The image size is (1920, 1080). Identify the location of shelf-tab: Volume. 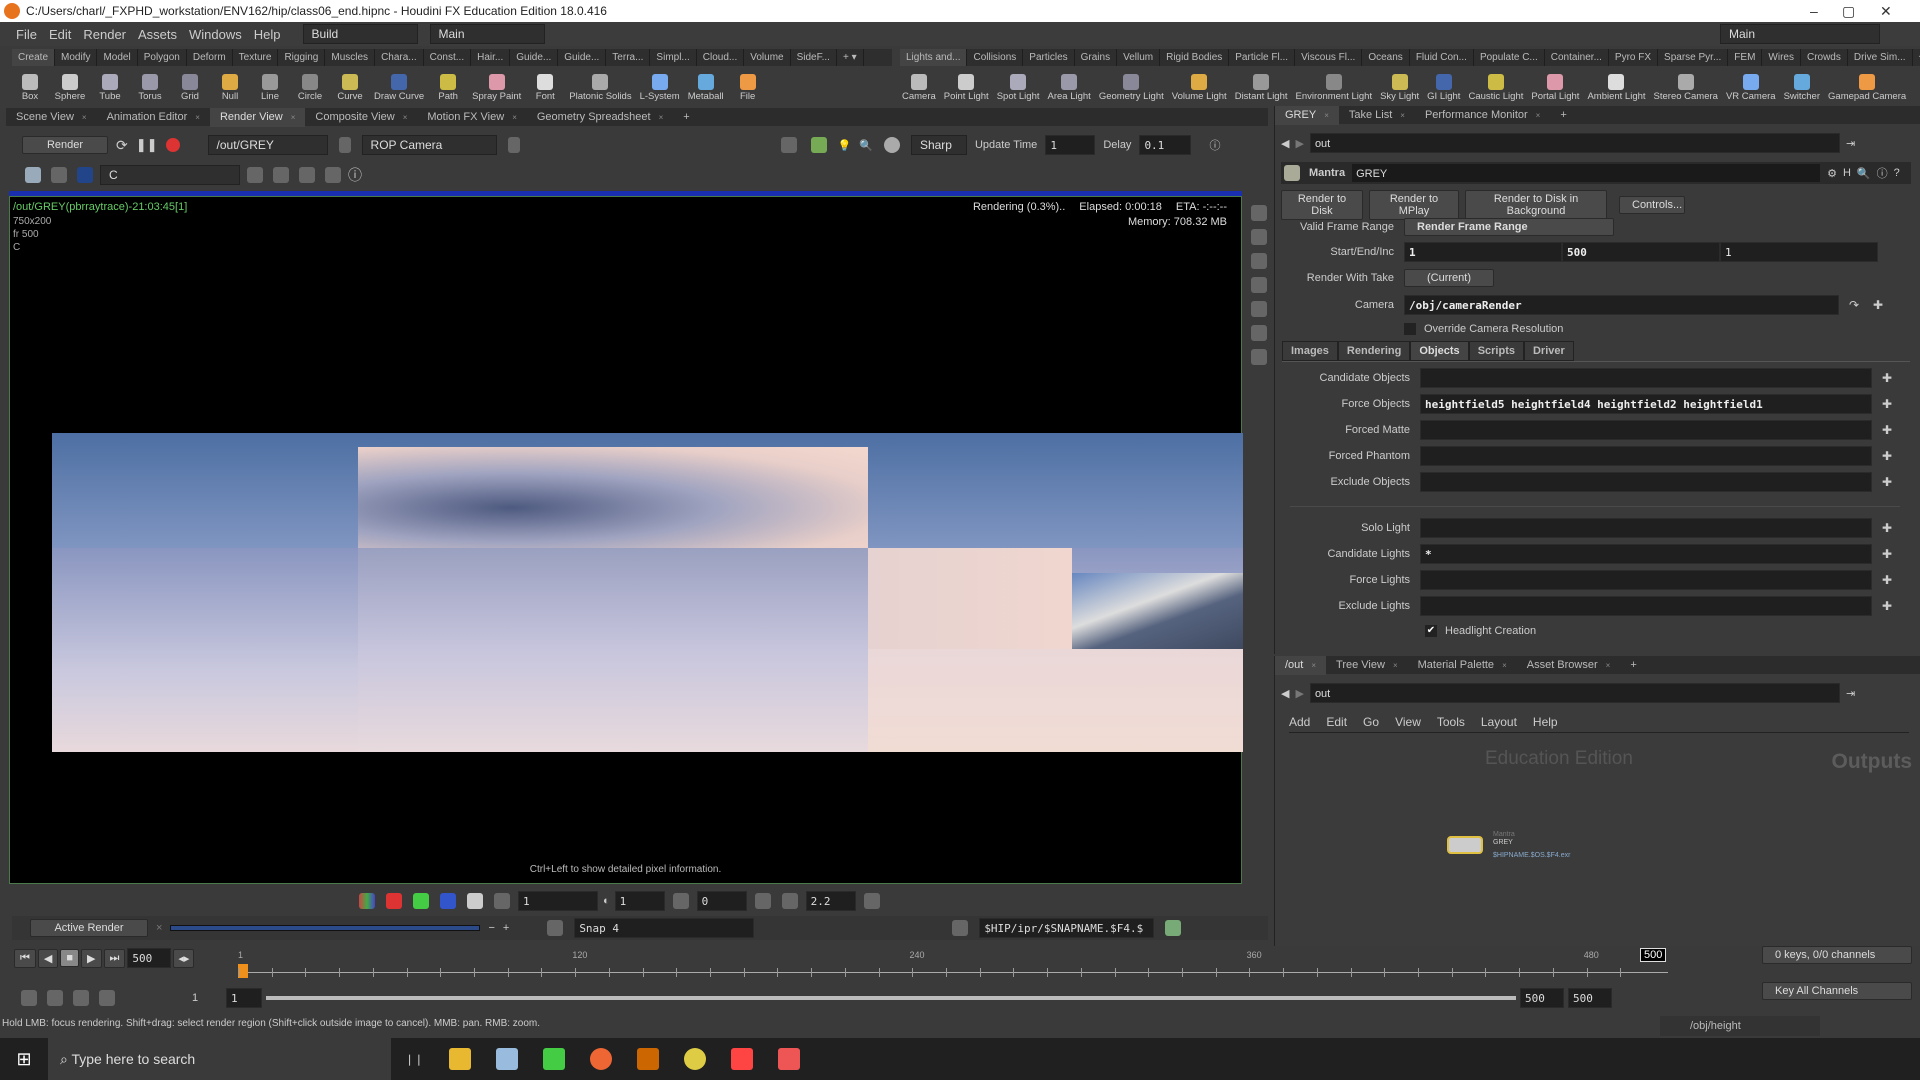
(767, 57).